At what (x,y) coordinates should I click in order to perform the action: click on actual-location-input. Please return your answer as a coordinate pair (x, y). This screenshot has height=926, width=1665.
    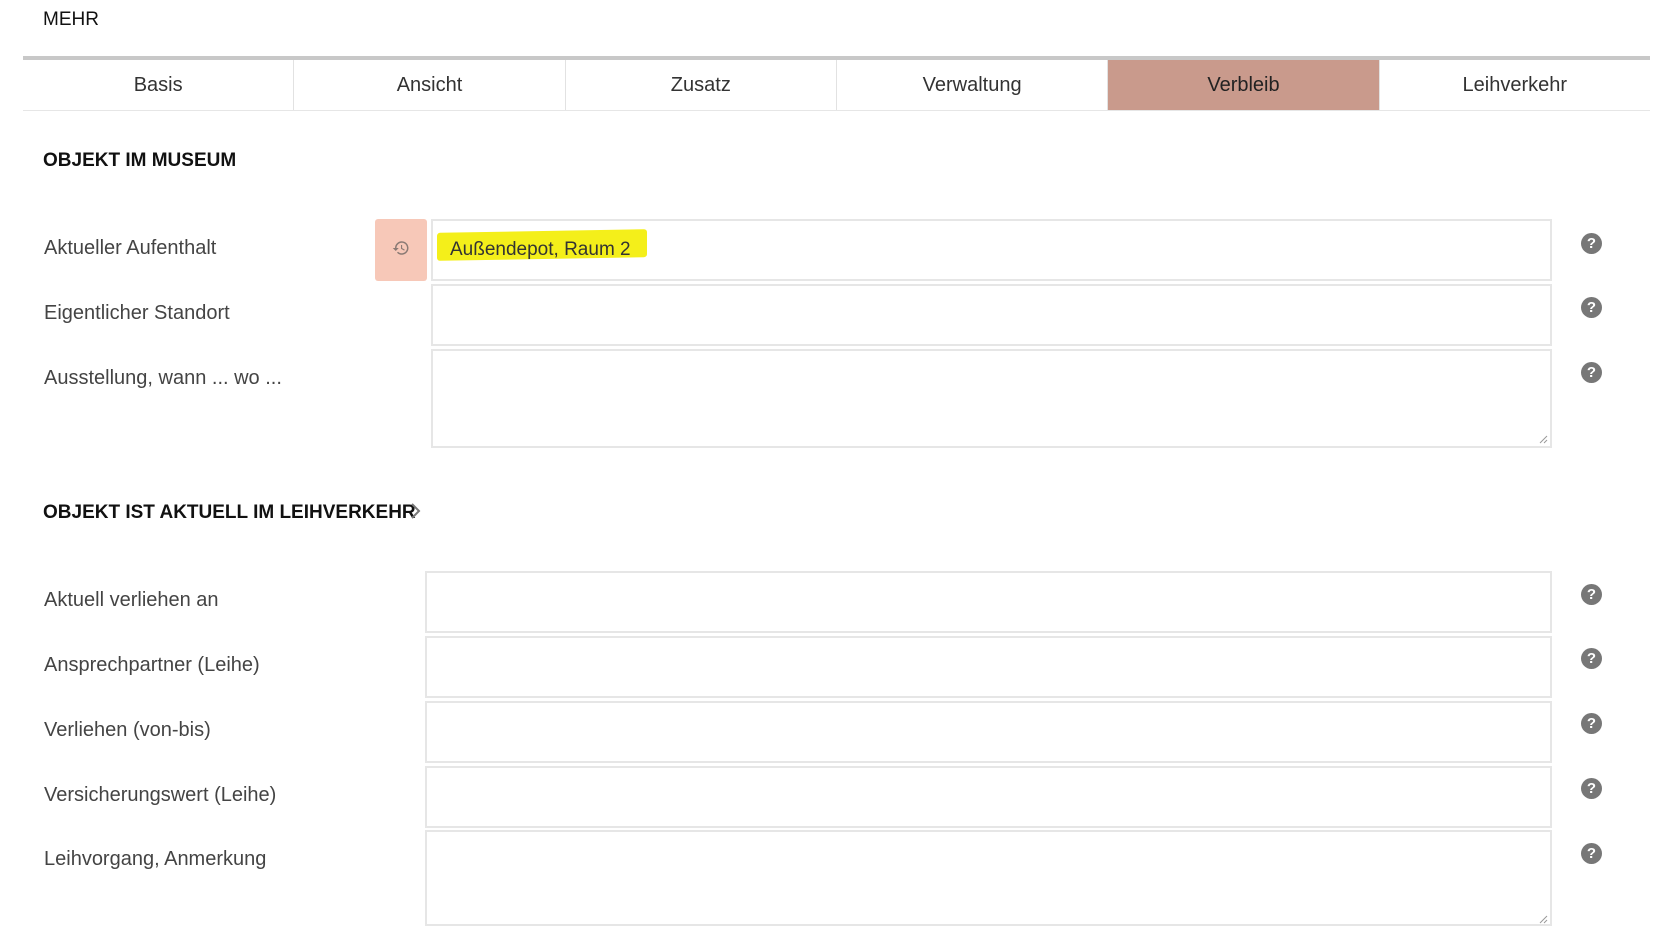
    Looking at the image, I should click on (991, 315).